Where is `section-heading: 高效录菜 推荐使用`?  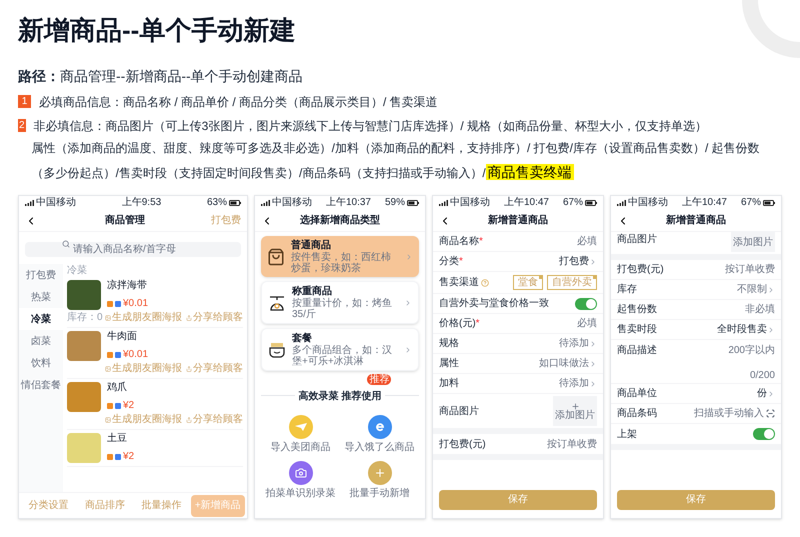
section-heading: 高效录菜 推荐使用 is located at coordinates (340, 396).